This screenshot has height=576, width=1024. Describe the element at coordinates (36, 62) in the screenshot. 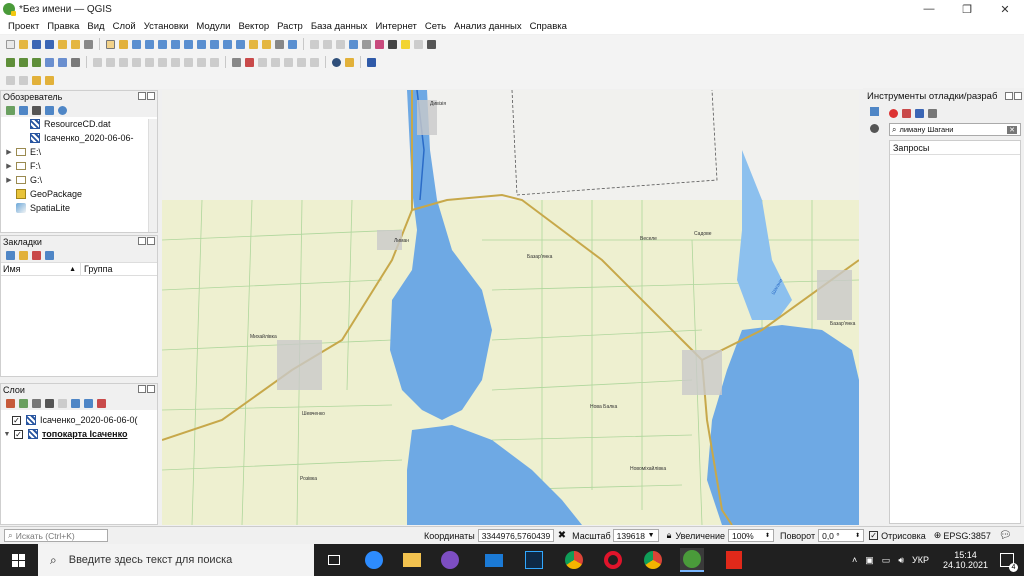

I see `new-shapefile-icon` at that location.